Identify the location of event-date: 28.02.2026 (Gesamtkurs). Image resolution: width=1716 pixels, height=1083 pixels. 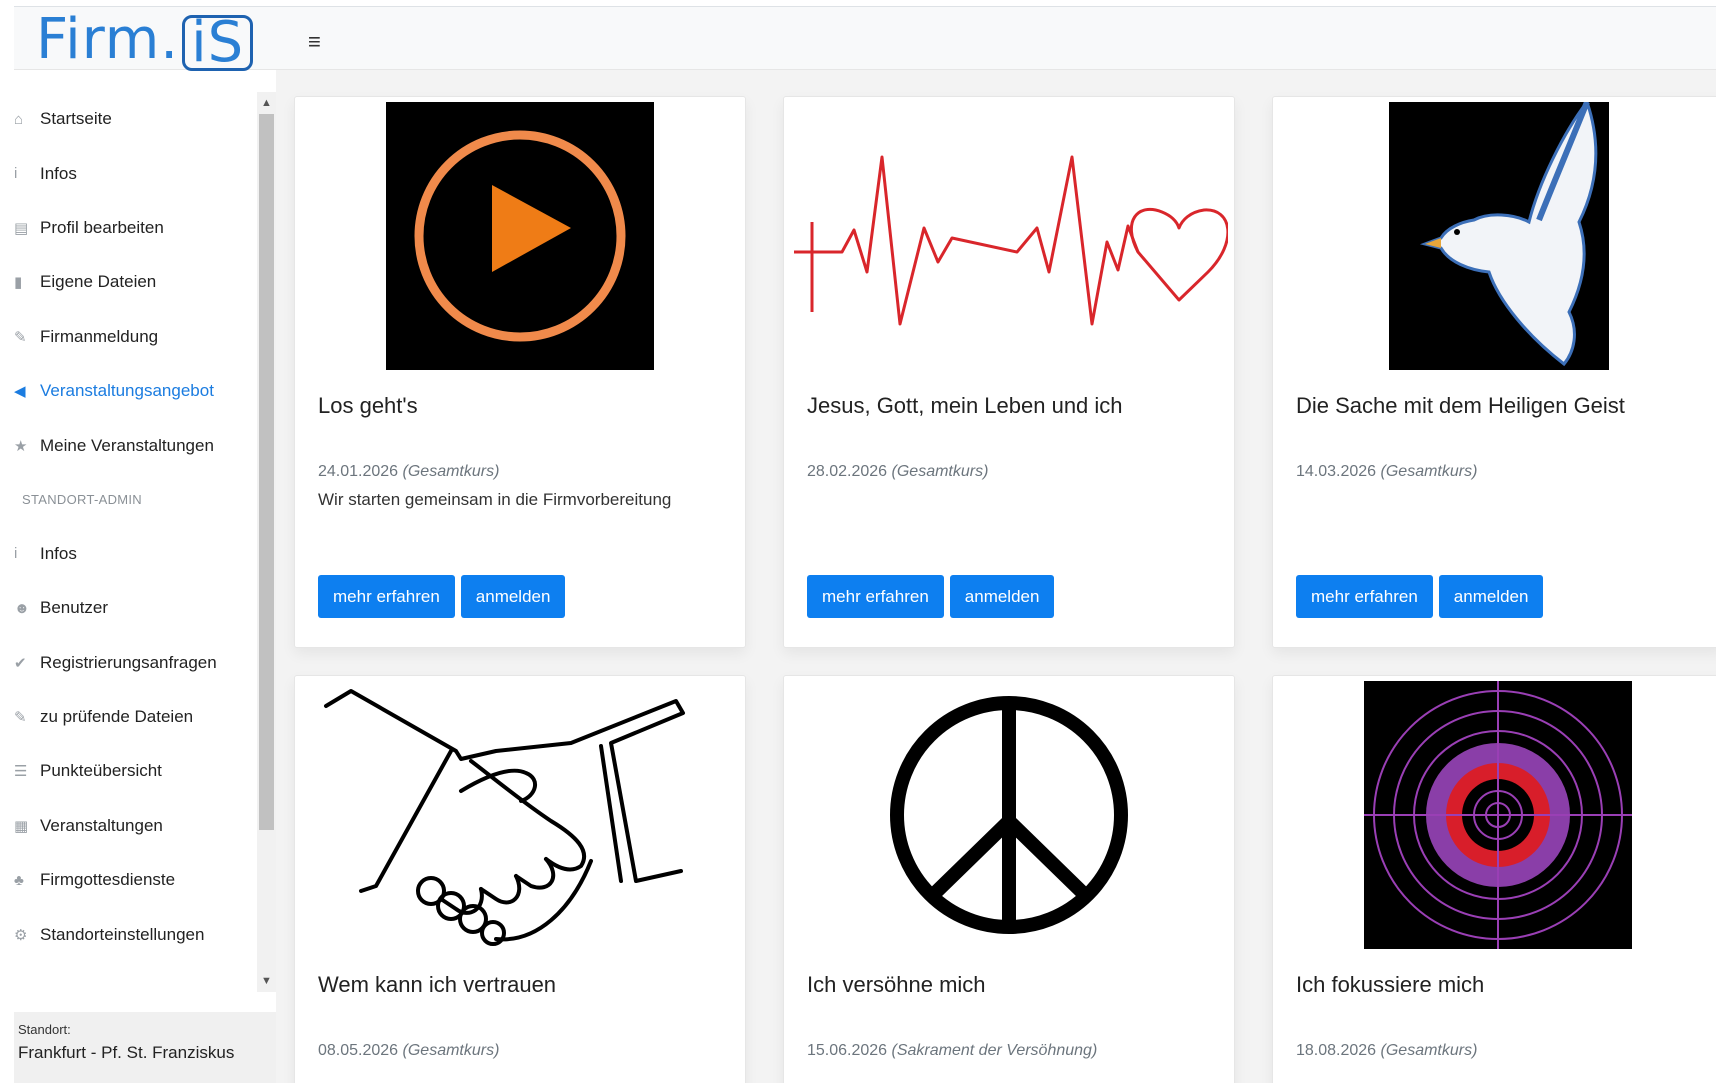
(897, 472).